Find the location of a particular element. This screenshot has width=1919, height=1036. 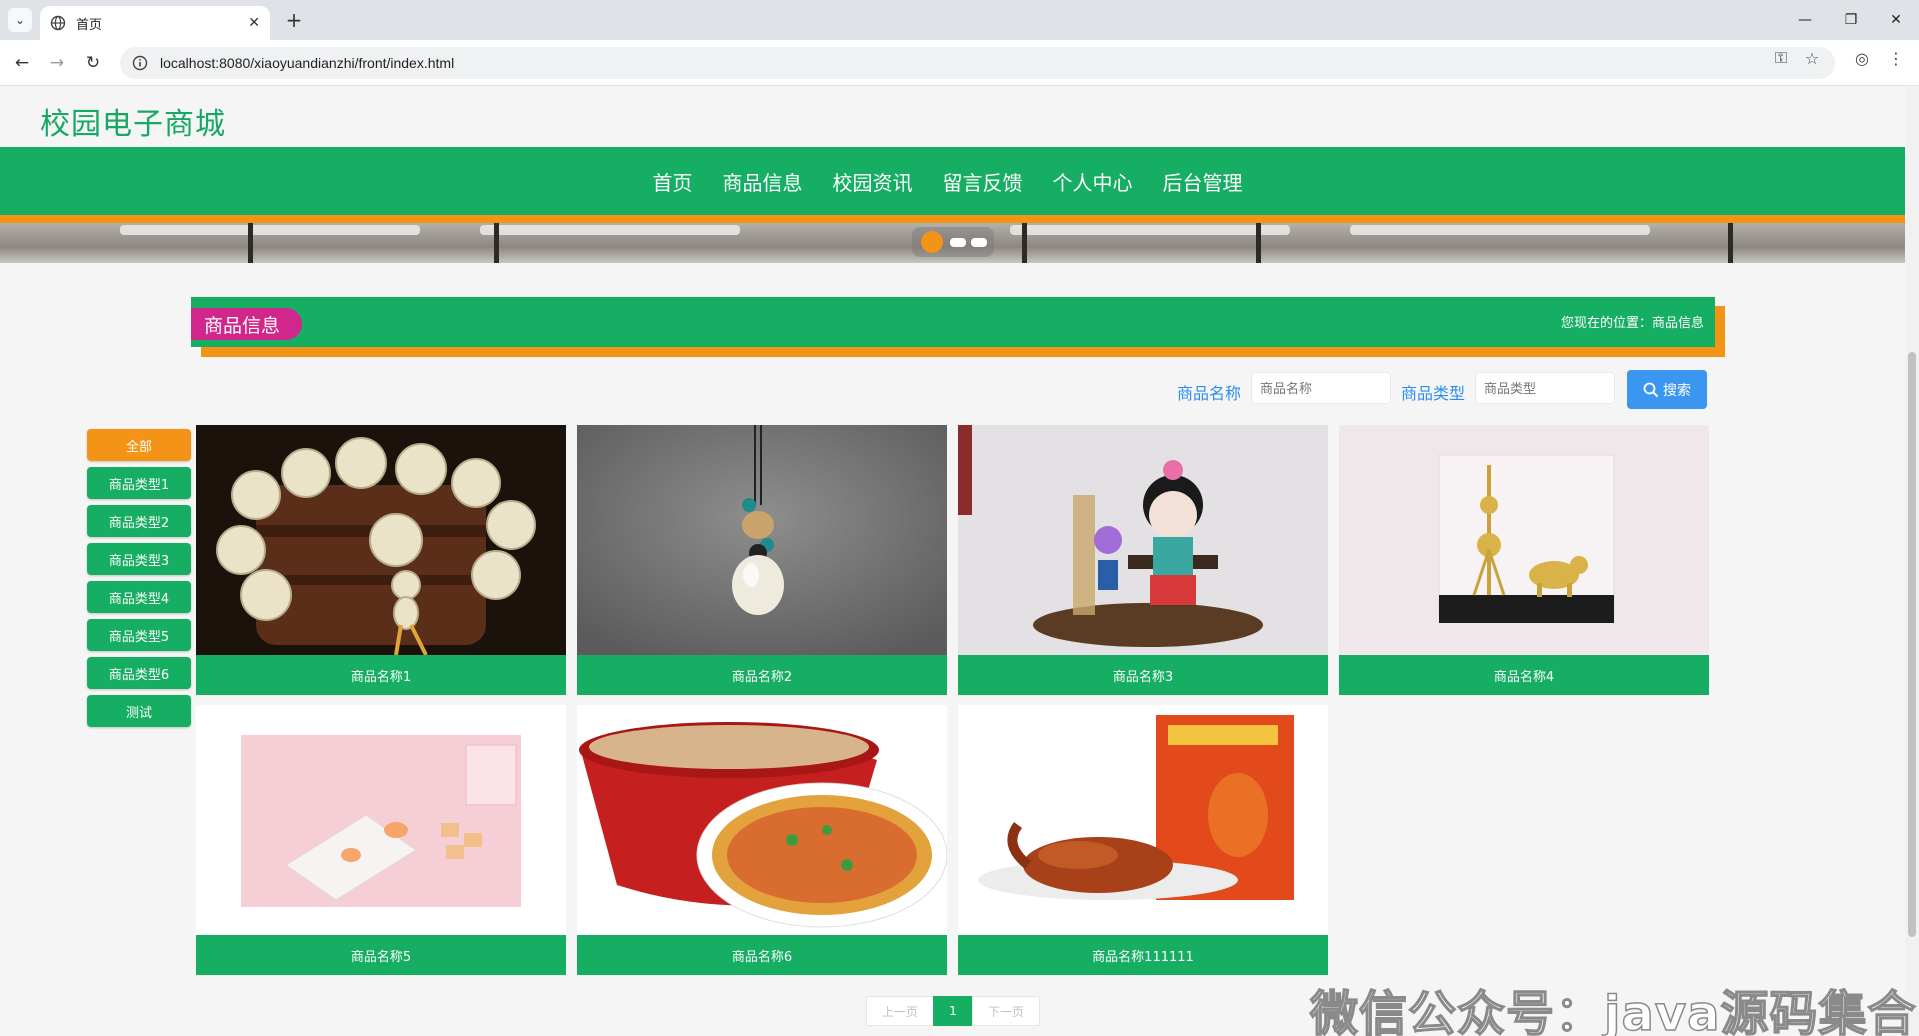

product-name-label: 商品名称 is located at coordinates (1209, 393).